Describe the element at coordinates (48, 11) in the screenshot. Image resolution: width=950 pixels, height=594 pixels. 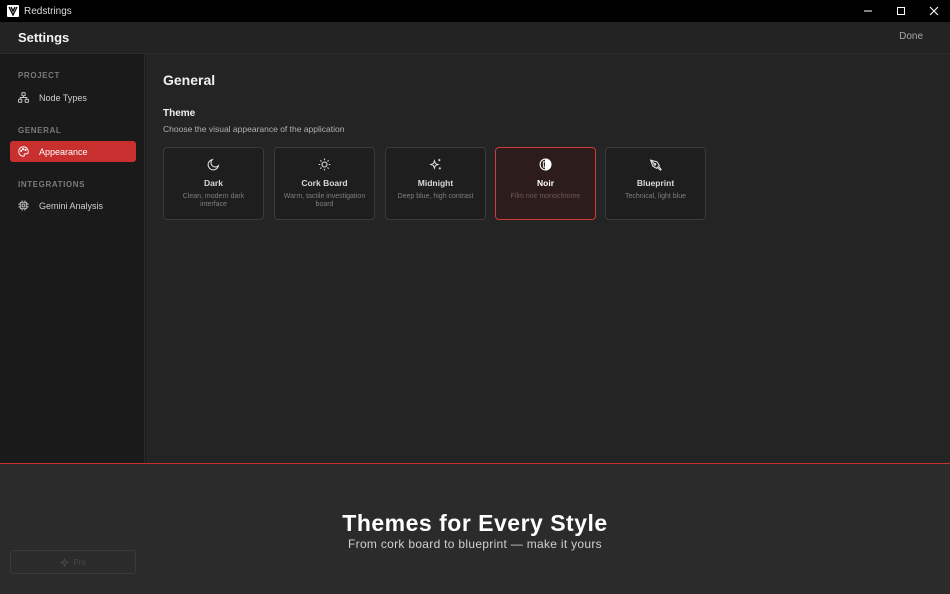
I see `app-title: Redstrings` at that location.